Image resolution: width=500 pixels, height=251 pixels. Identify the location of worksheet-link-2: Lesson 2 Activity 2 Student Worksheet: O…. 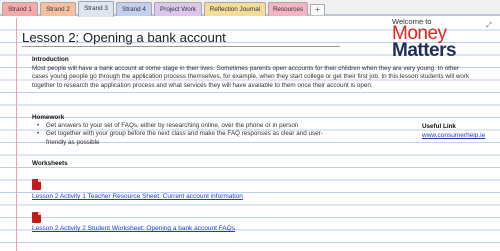
(133, 228).